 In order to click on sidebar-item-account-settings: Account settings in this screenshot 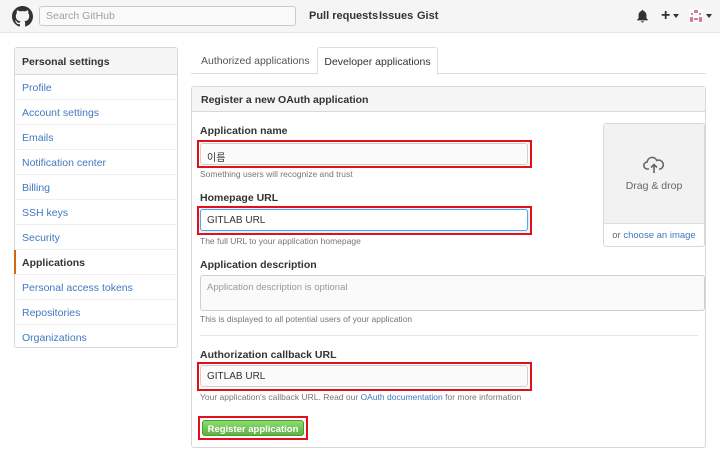, I will do `click(96, 112)`.